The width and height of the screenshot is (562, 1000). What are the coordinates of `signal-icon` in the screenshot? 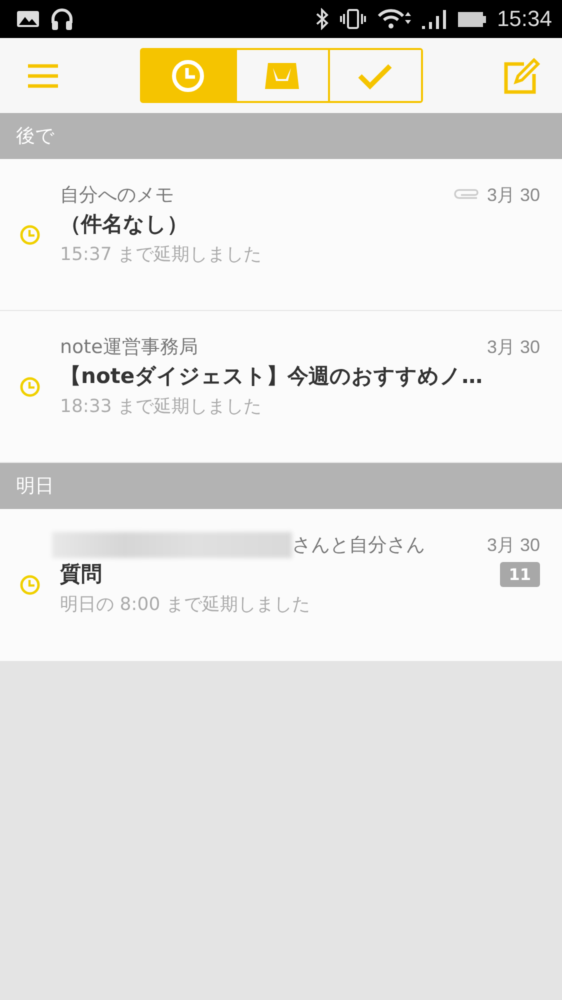 It's located at (433, 19).